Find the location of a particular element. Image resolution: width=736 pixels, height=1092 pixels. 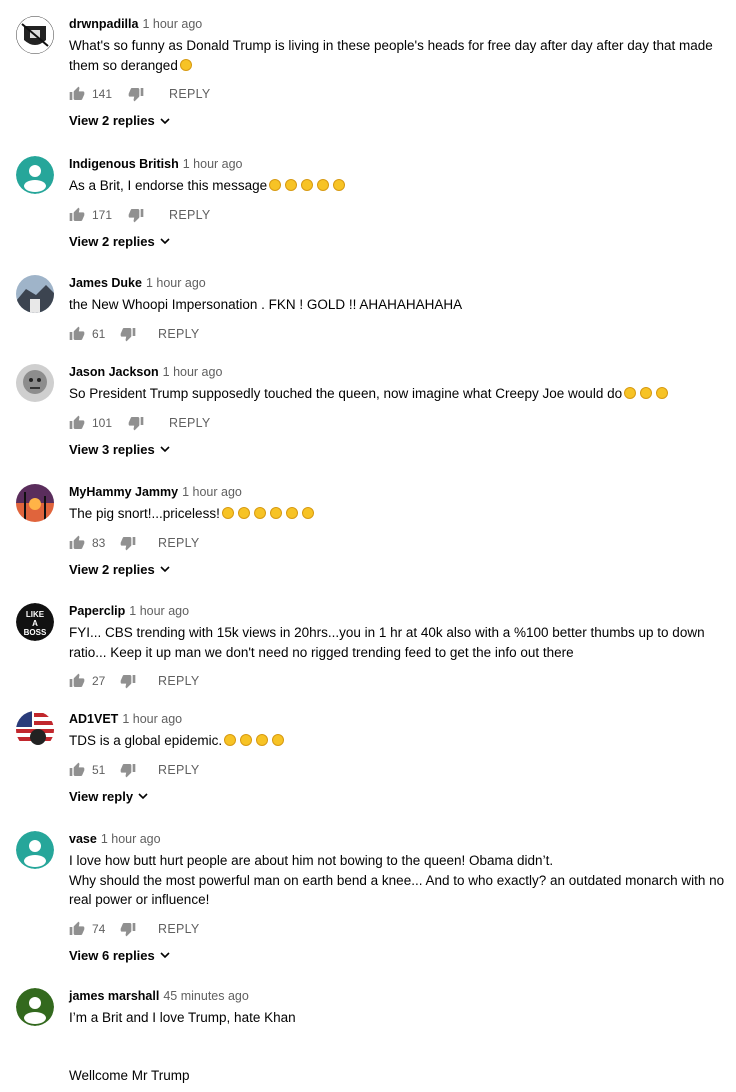

like-count: 74 is located at coordinates (99, 928).